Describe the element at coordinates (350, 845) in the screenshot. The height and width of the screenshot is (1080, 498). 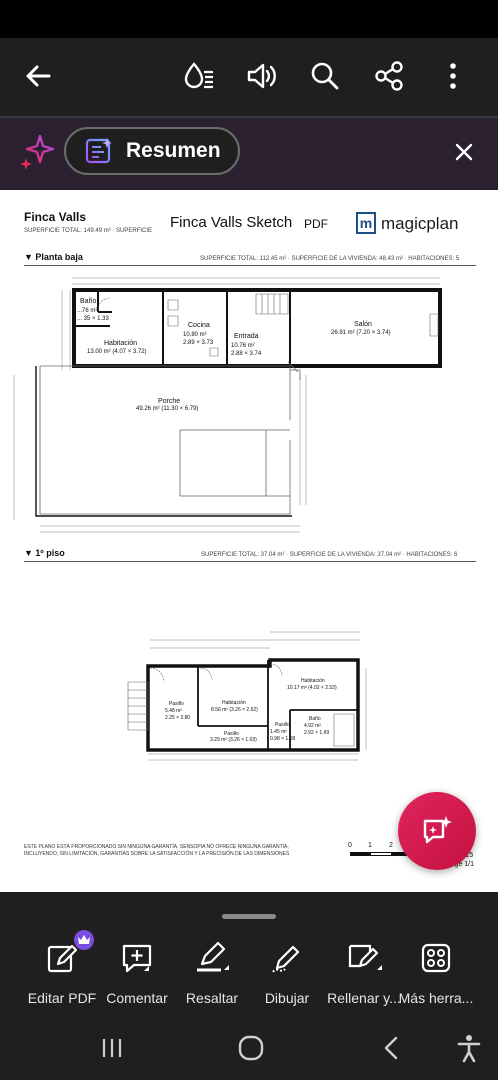
I see `scale-tick: 0` at that location.